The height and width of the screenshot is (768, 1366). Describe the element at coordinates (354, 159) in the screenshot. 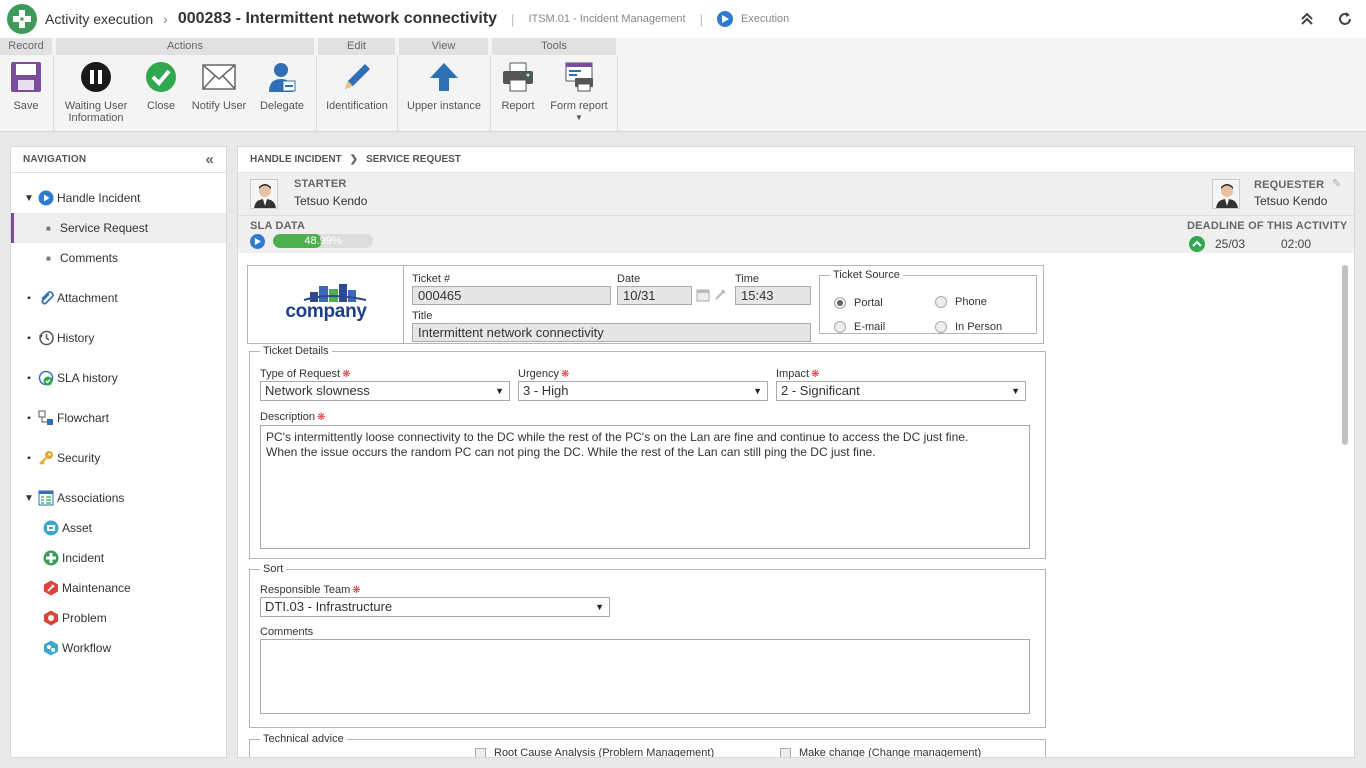

I see `chevron-right-icon: ❯` at that location.